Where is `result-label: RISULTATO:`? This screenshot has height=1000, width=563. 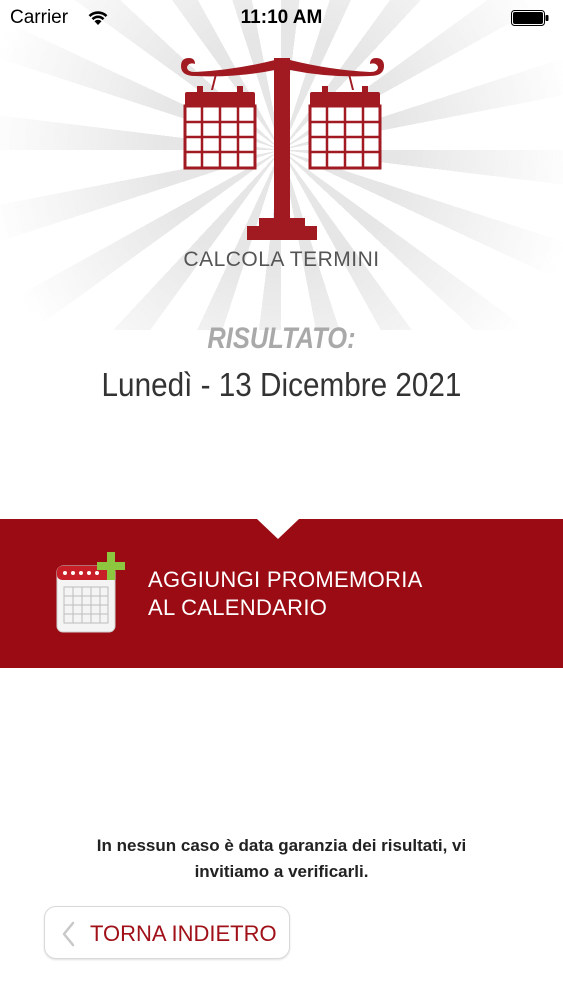 result-label: RISULTATO: is located at coordinates (281, 338).